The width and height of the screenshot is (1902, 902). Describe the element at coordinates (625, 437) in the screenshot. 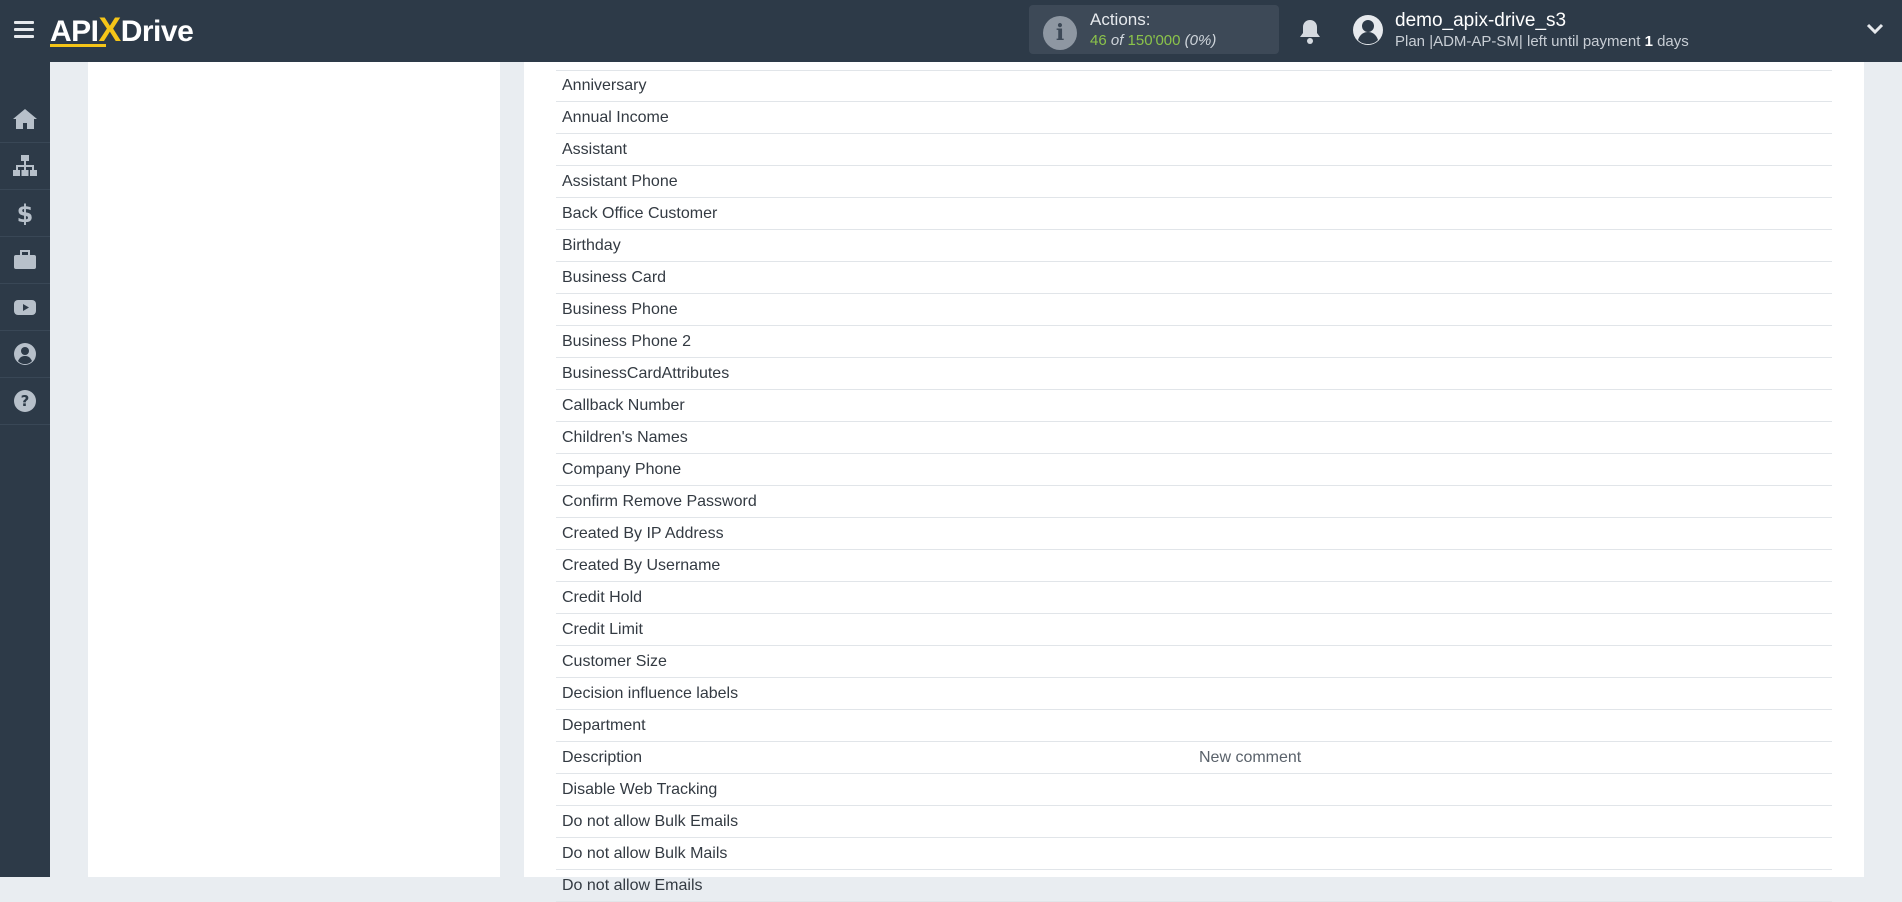

I see `field-name: Children's Names` at that location.